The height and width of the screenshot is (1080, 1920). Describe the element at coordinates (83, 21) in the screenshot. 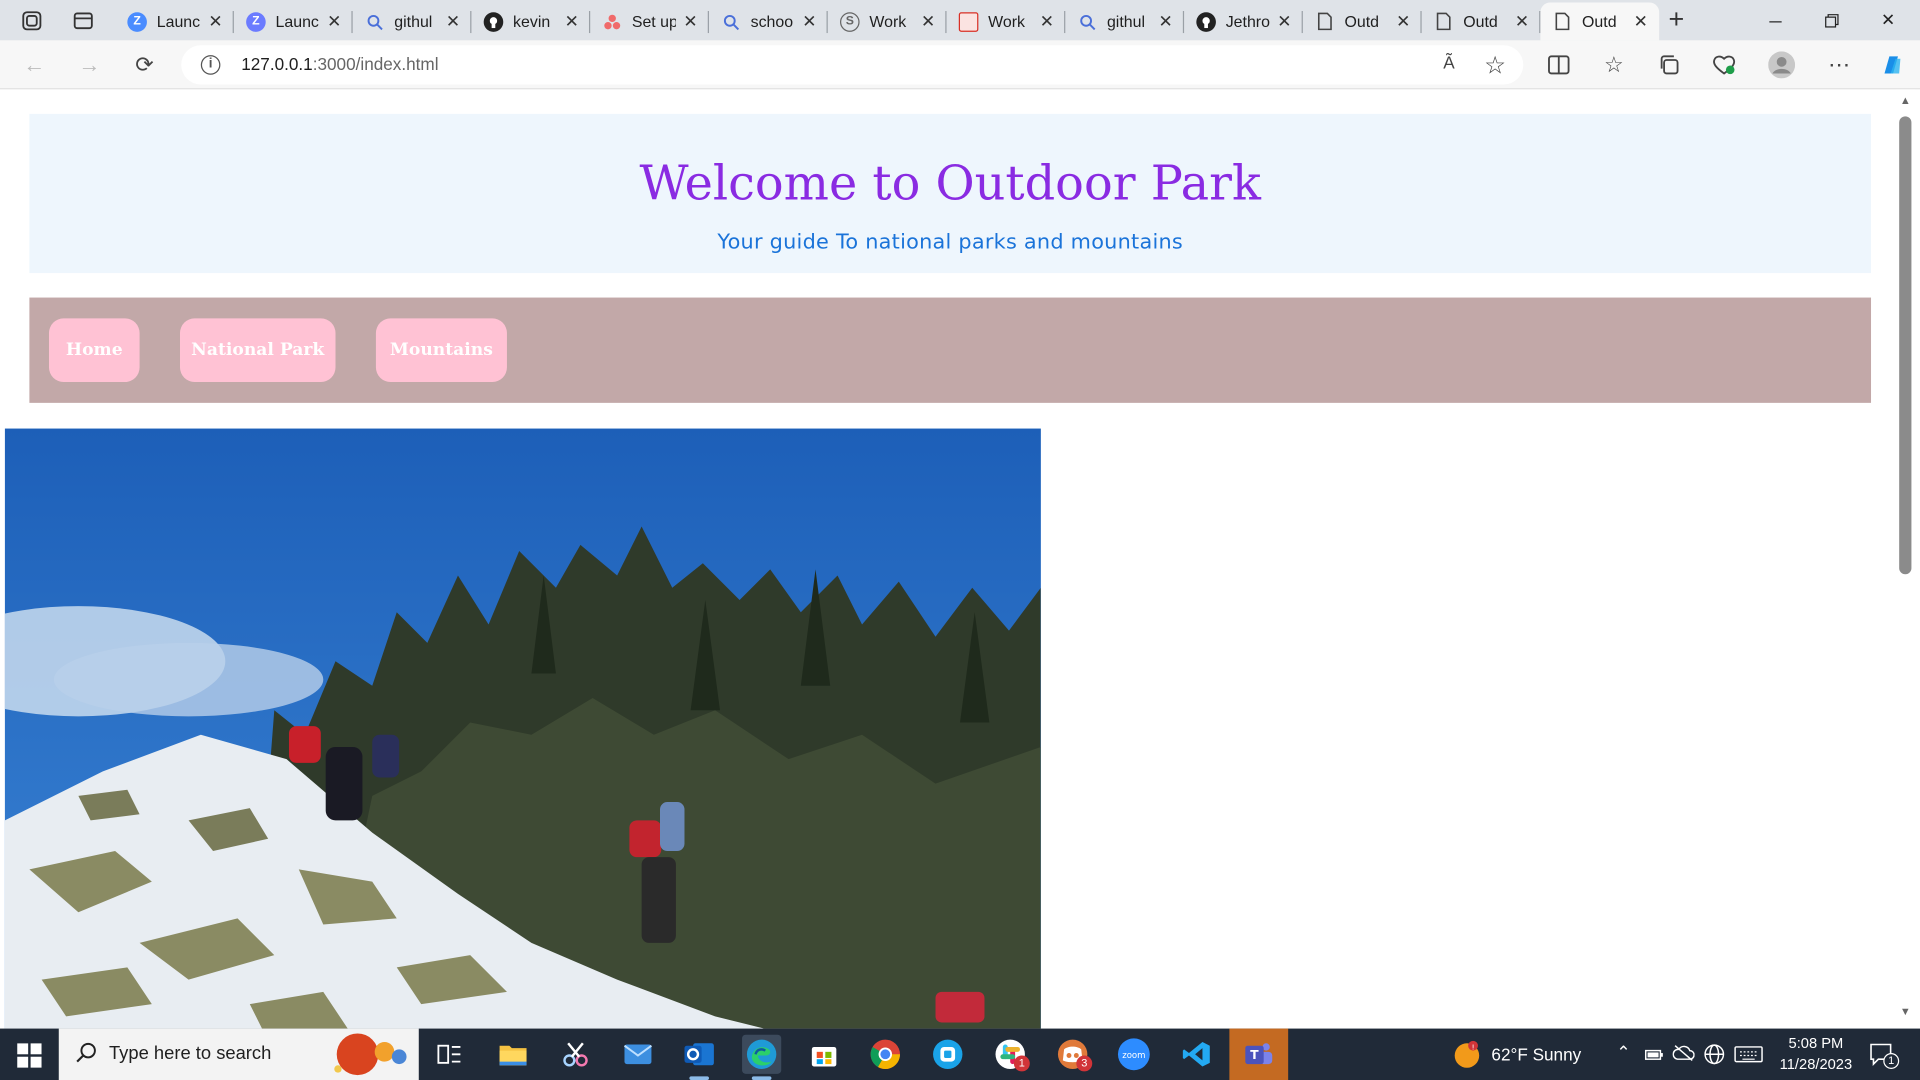

I see `tab-actions-icon` at that location.